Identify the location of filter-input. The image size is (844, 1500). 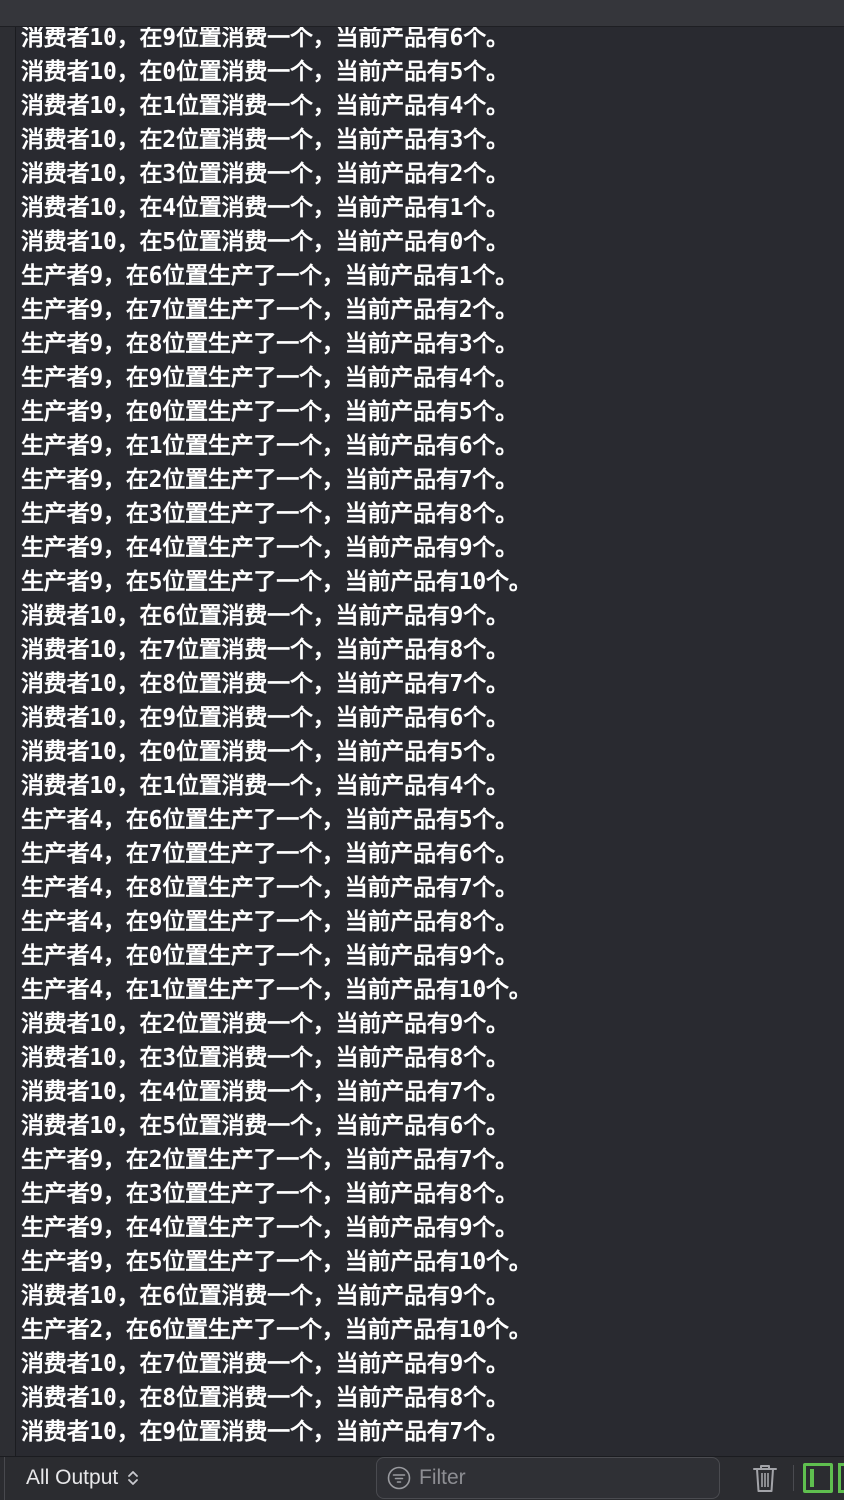
(559, 1478).